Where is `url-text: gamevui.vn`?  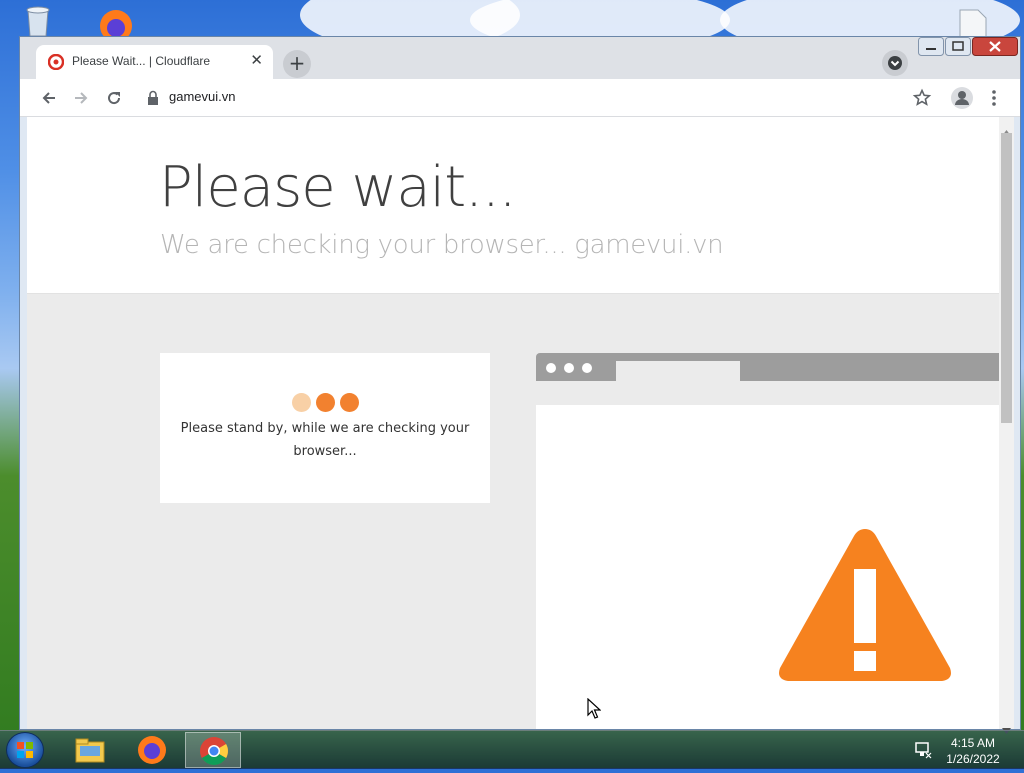 url-text: gamevui.vn is located at coordinates (202, 96).